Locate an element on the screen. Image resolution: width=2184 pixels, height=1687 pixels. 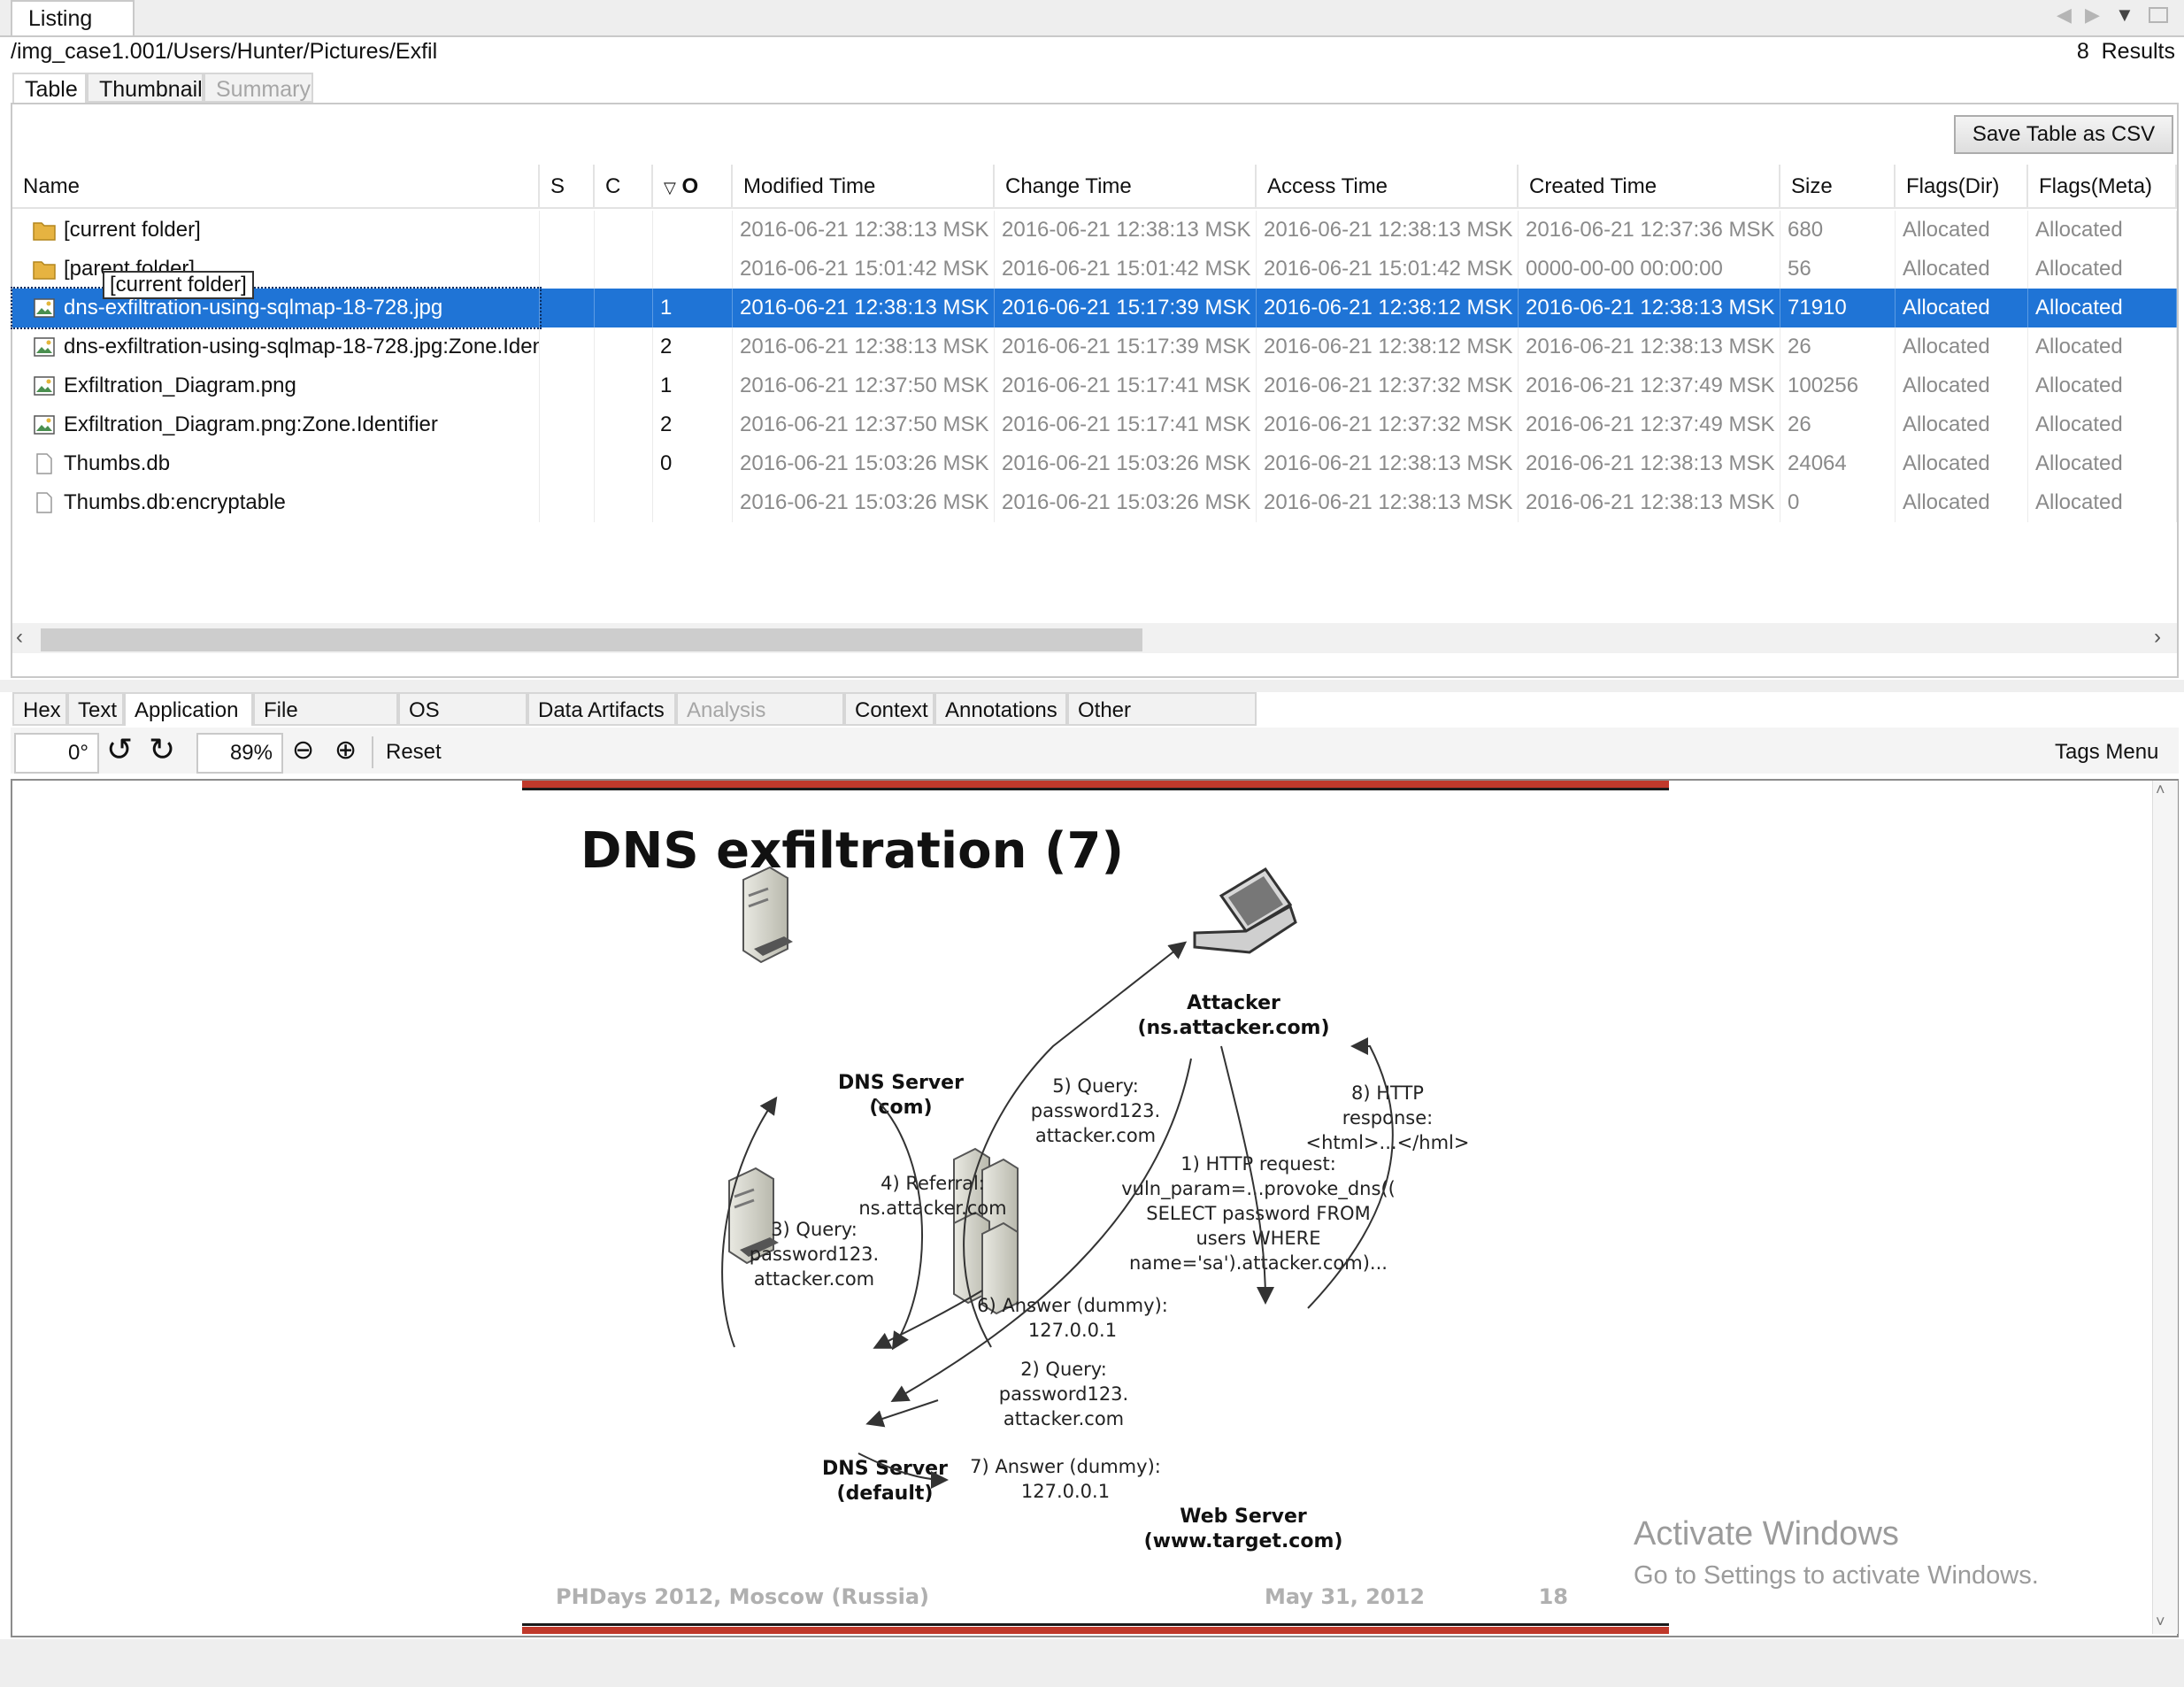
scroll-down-icon: ˅ is located at coordinates (2160, 1622).